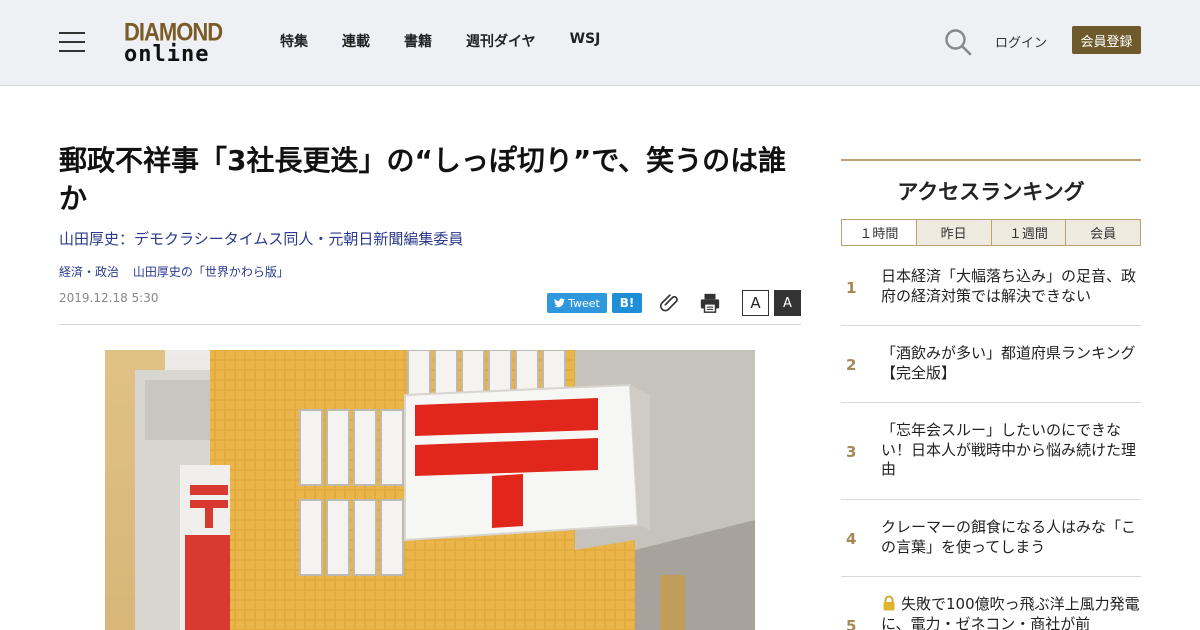 Image resolution: width=1200 pixels, height=630 pixels. What do you see at coordinates (1009, 537) in the screenshot?
I see `ranking-item-title: クレーマーの餌食になる人はみな「この言葉」を使ってしまう` at bounding box center [1009, 537].